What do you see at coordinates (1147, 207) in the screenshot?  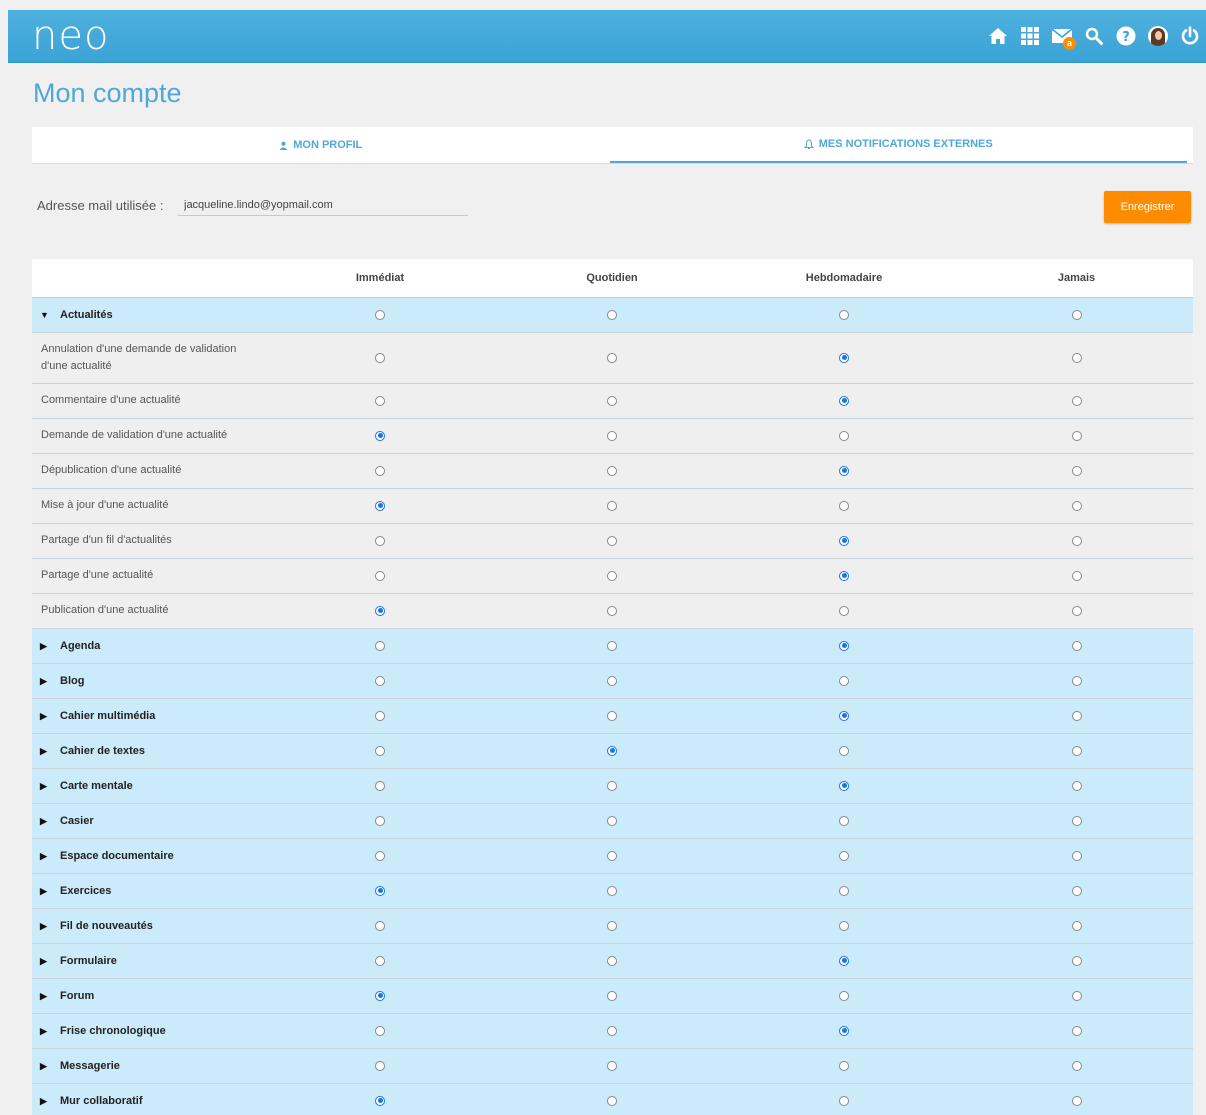 I see `save-button: Enregistrer` at bounding box center [1147, 207].